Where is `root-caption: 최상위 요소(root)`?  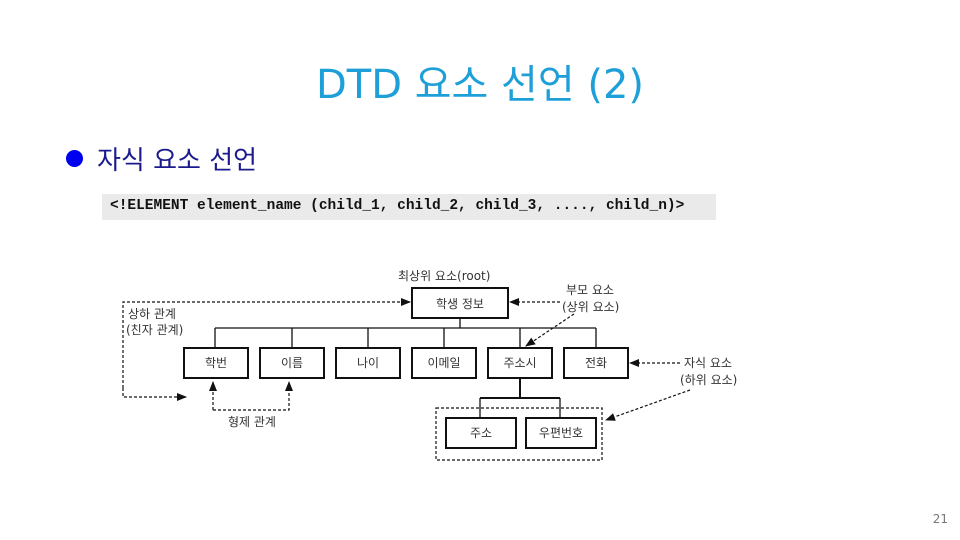
root-caption: 최상위 요소(root) is located at coordinates (444, 276).